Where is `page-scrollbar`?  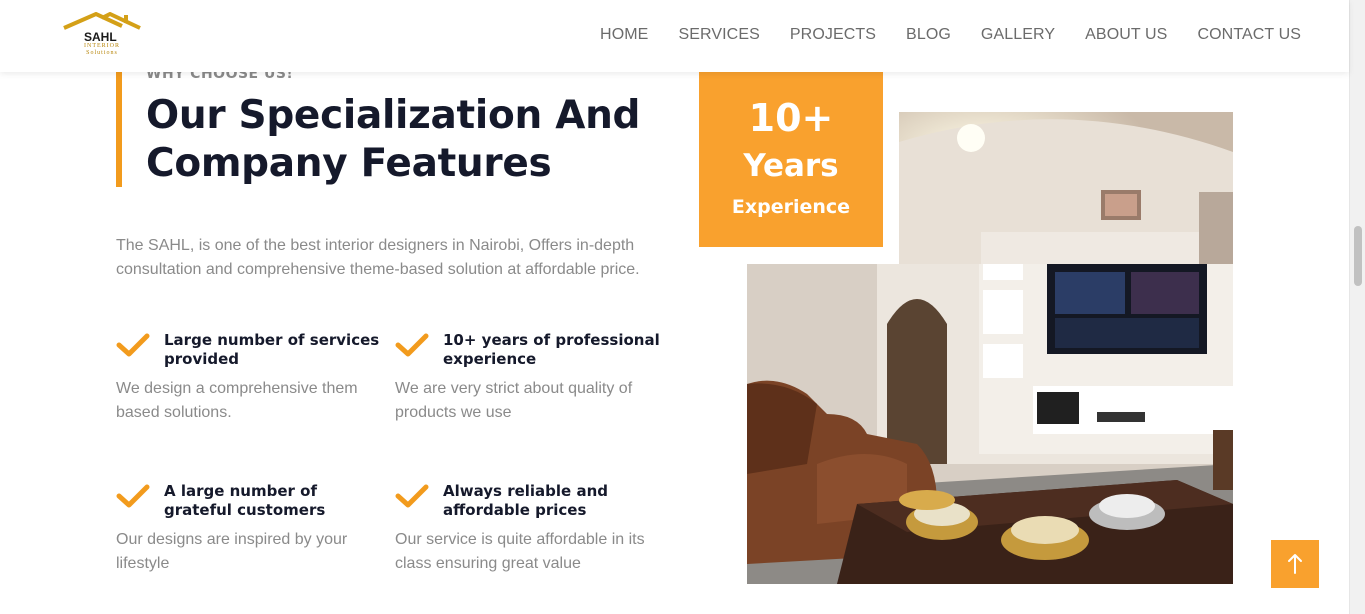 page-scrollbar is located at coordinates (1357, 307).